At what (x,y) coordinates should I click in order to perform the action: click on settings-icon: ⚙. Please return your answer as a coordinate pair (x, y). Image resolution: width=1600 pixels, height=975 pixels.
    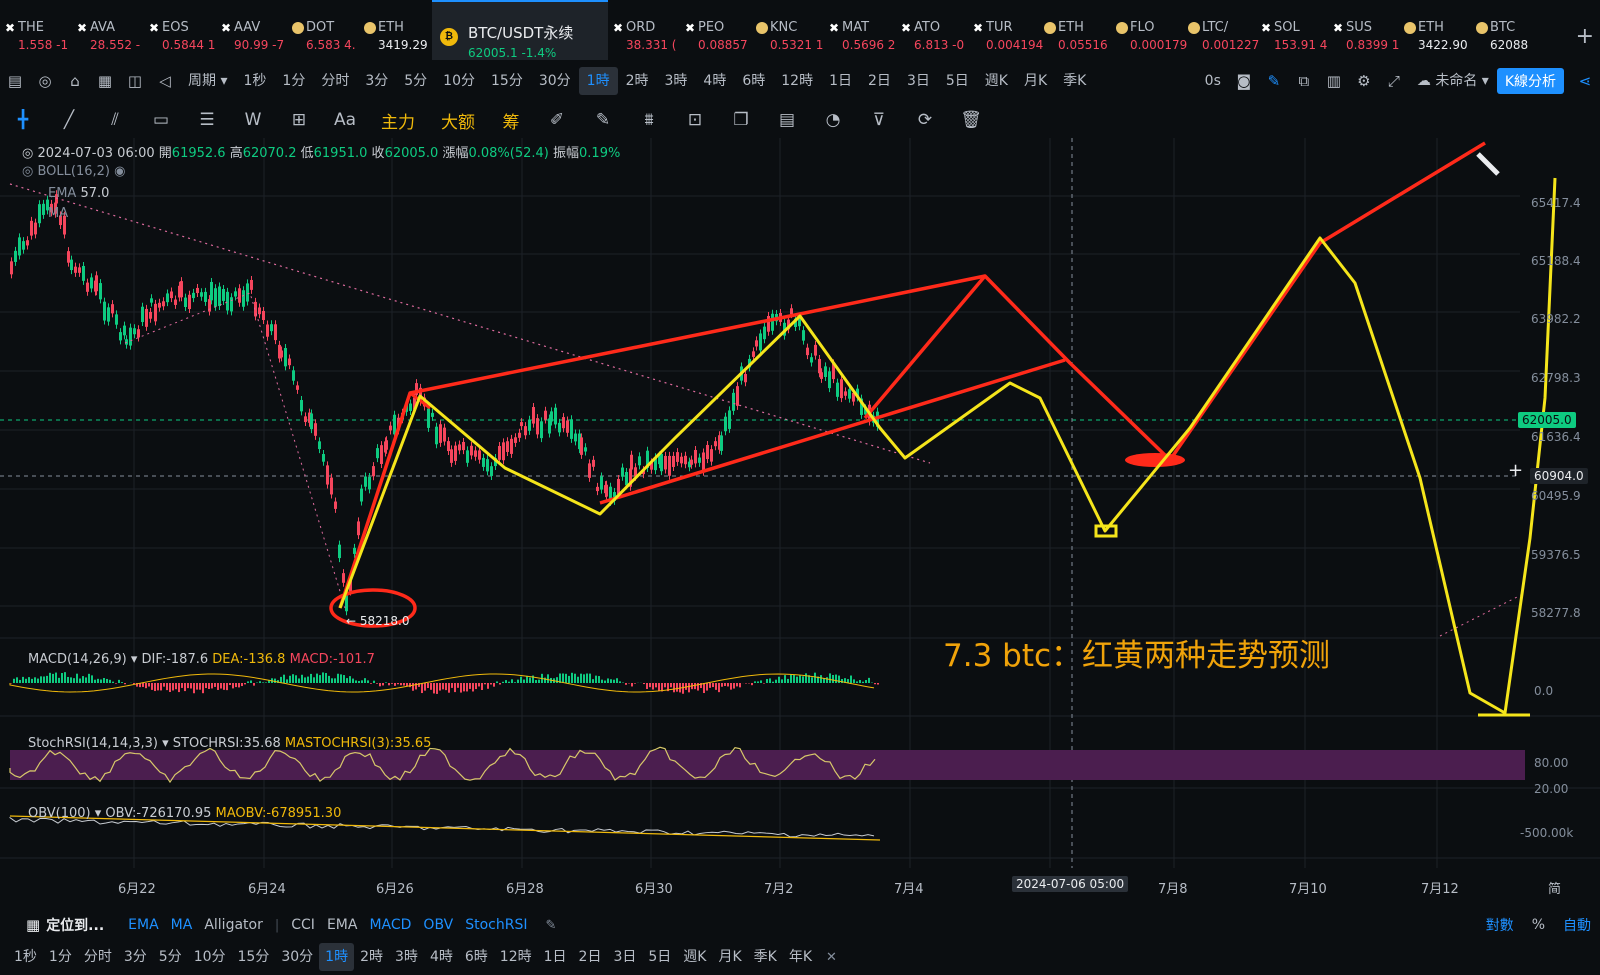
    Looking at the image, I should click on (1364, 81).